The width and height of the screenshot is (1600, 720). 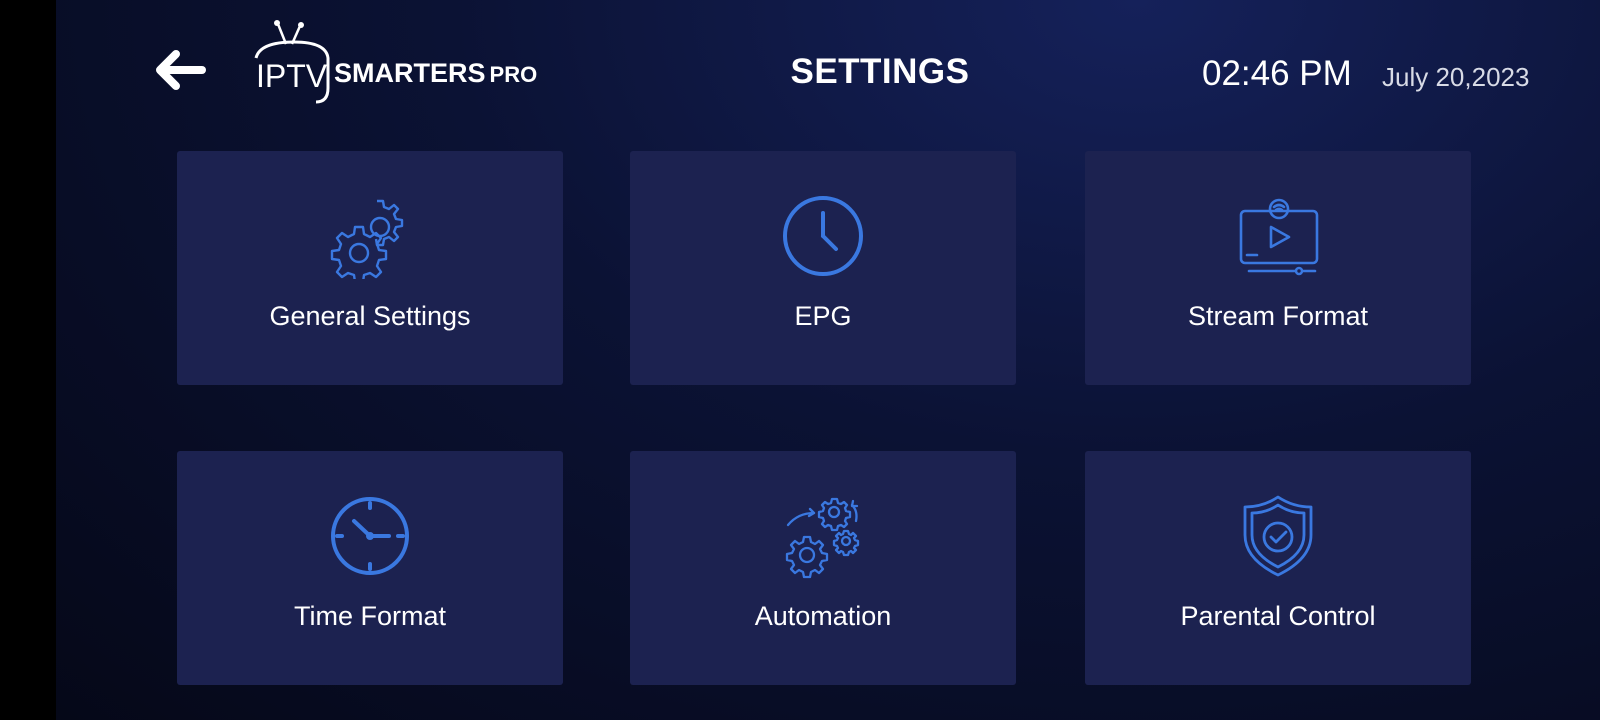 What do you see at coordinates (823, 236) in the screenshot?
I see `clock-icon` at bounding box center [823, 236].